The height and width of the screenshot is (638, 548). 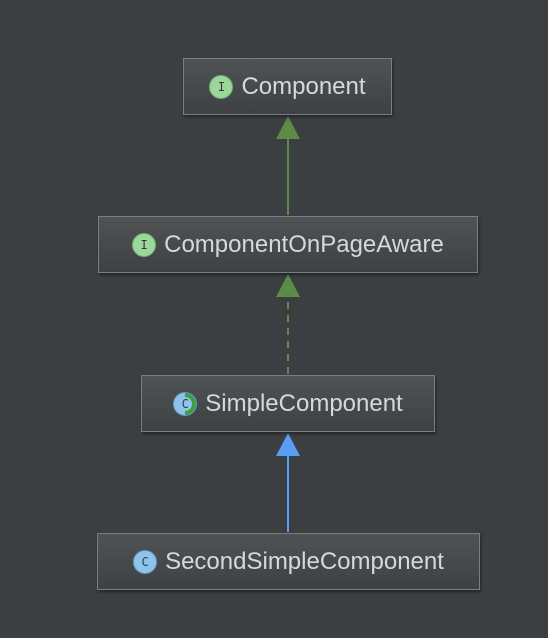 What do you see at coordinates (304, 403) in the screenshot?
I see `node-label: SimpleComponent` at bounding box center [304, 403].